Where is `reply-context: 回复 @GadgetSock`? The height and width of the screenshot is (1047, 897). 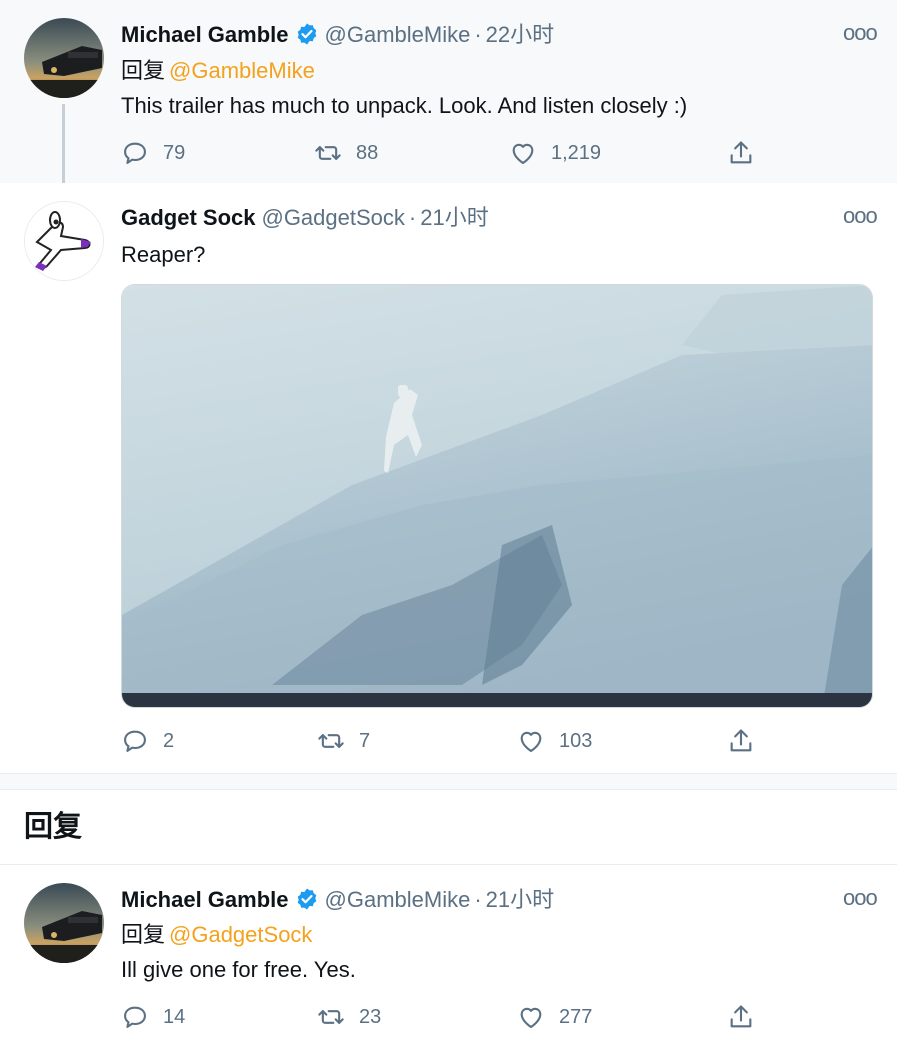
reply-context: 回复 @GadgetSock is located at coordinates (216, 935).